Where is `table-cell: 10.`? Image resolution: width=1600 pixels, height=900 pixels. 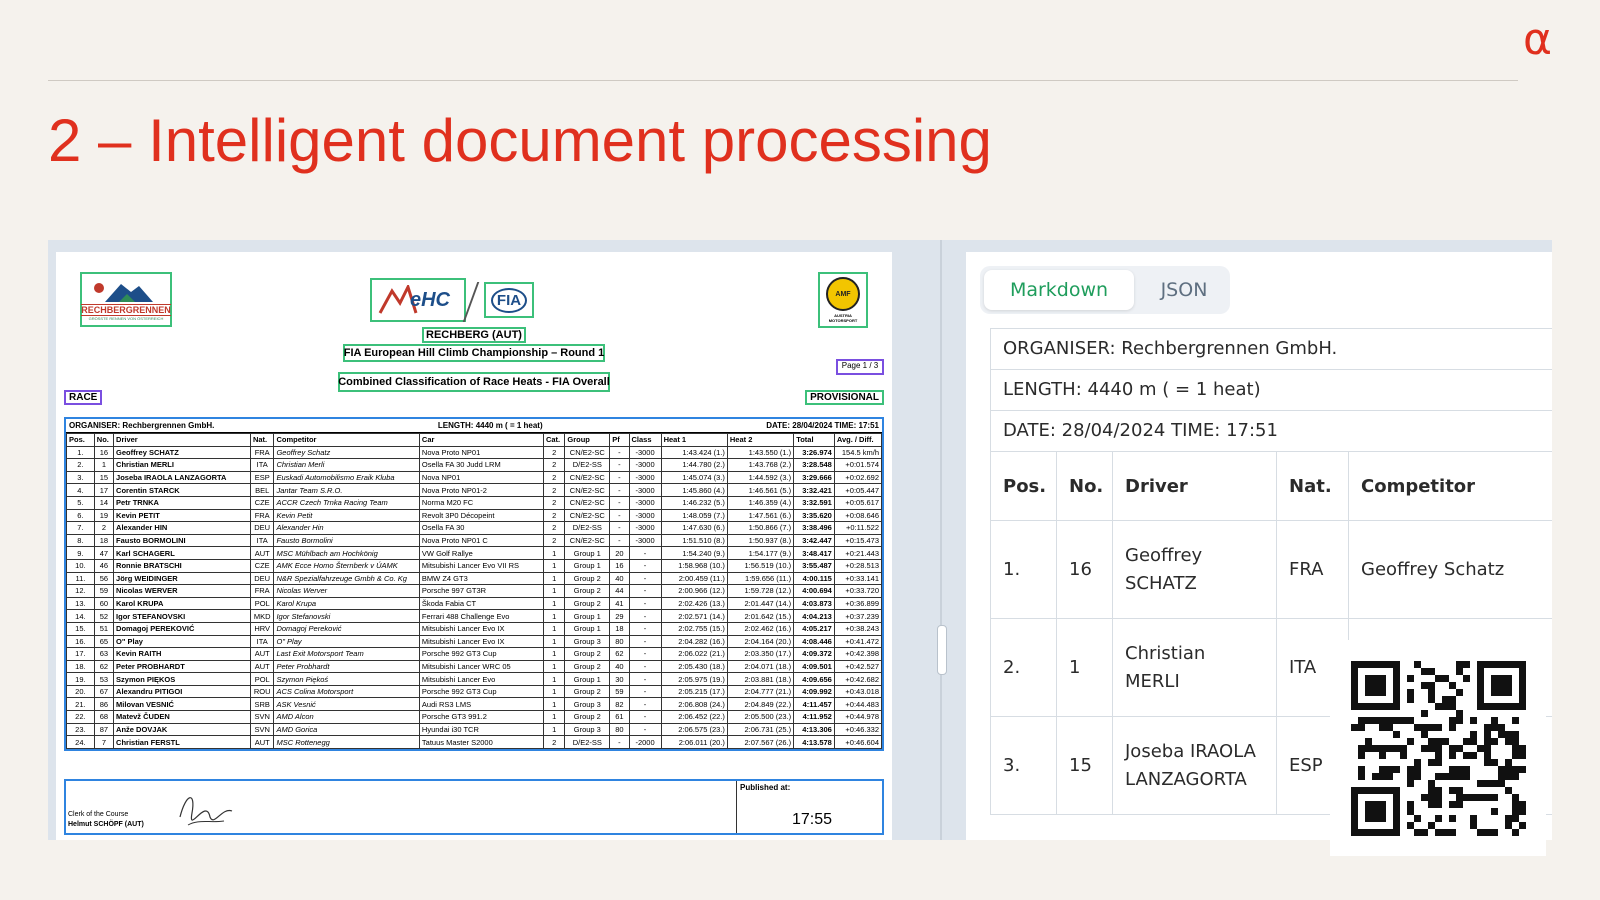 table-cell: 10. is located at coordinates (80, 565).